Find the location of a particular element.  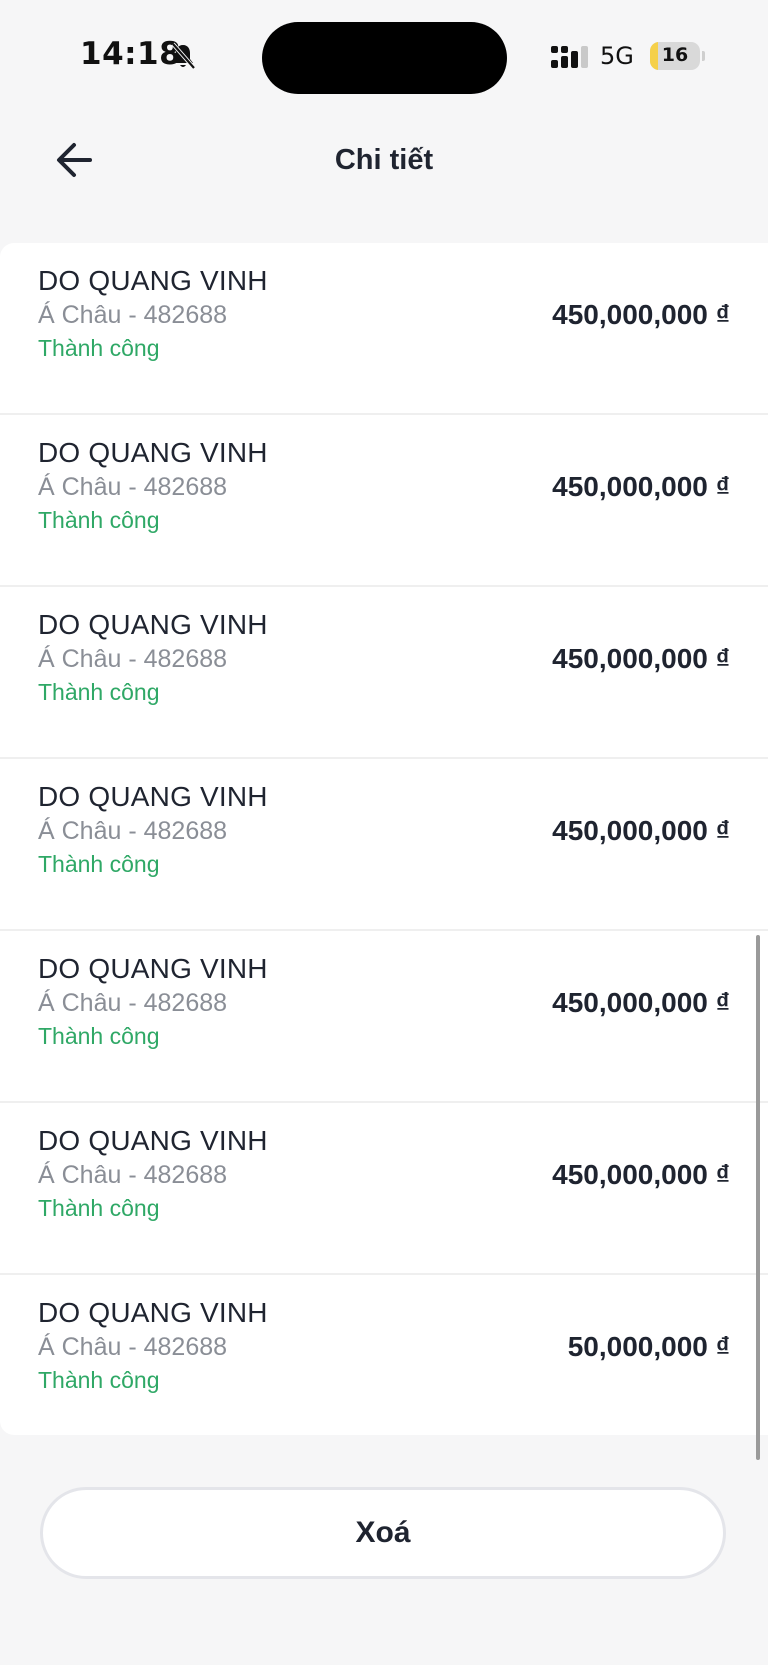

status-time: 14:18 is located at coordinates (131, 54).